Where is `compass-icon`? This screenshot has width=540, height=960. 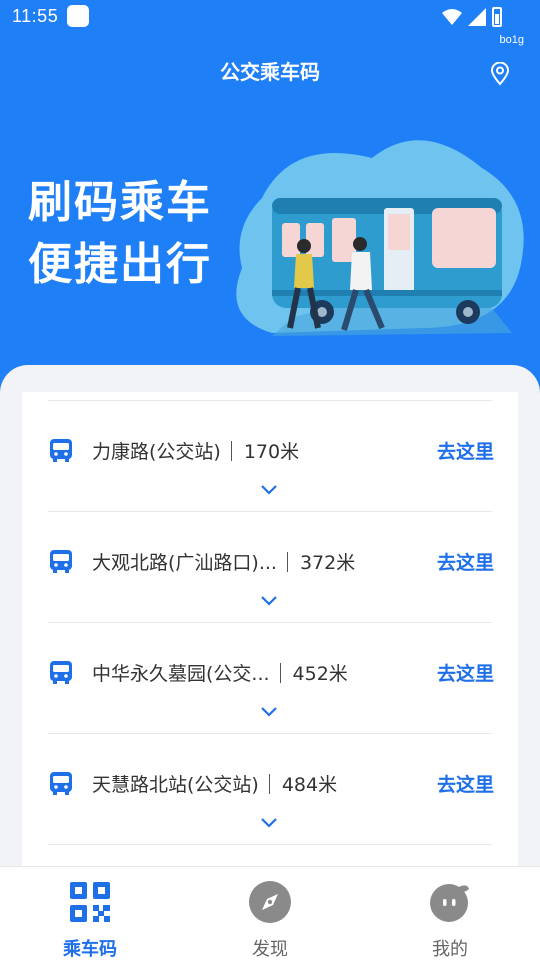
compass-icon is located at coordinates (270, 902).